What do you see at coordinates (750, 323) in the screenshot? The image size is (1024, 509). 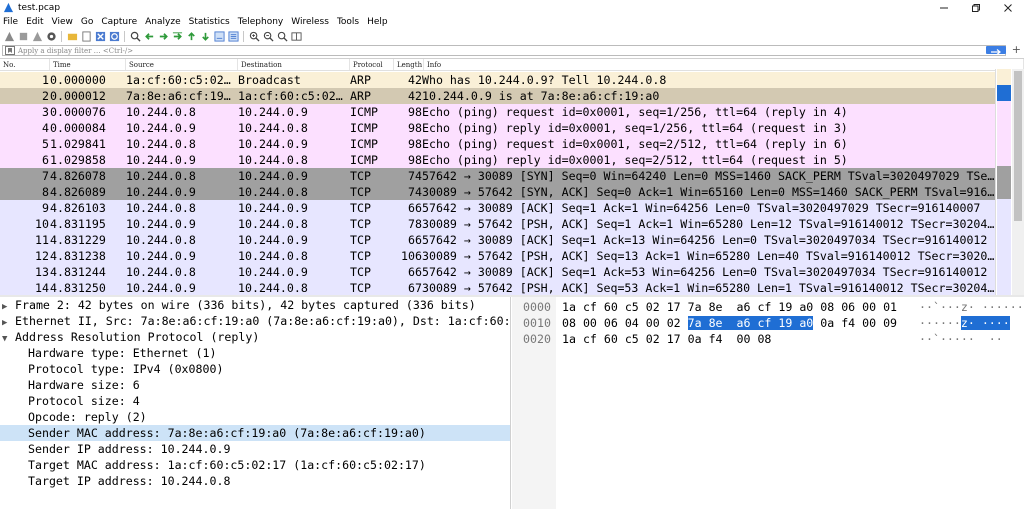 I see `hex-bytes-highlighted: 7a 8e a6 cf 19 a0` at bounding box center [750, 323].